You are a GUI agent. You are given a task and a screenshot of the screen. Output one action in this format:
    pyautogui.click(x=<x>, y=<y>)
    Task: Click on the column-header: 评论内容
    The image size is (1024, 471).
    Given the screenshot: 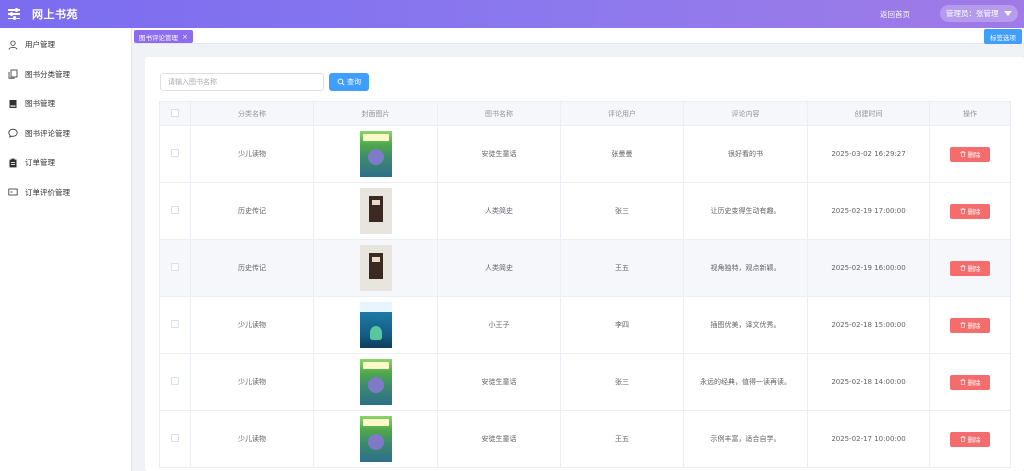 What is the action you would take?
    pyautogui.click(x=745, y=113)
    